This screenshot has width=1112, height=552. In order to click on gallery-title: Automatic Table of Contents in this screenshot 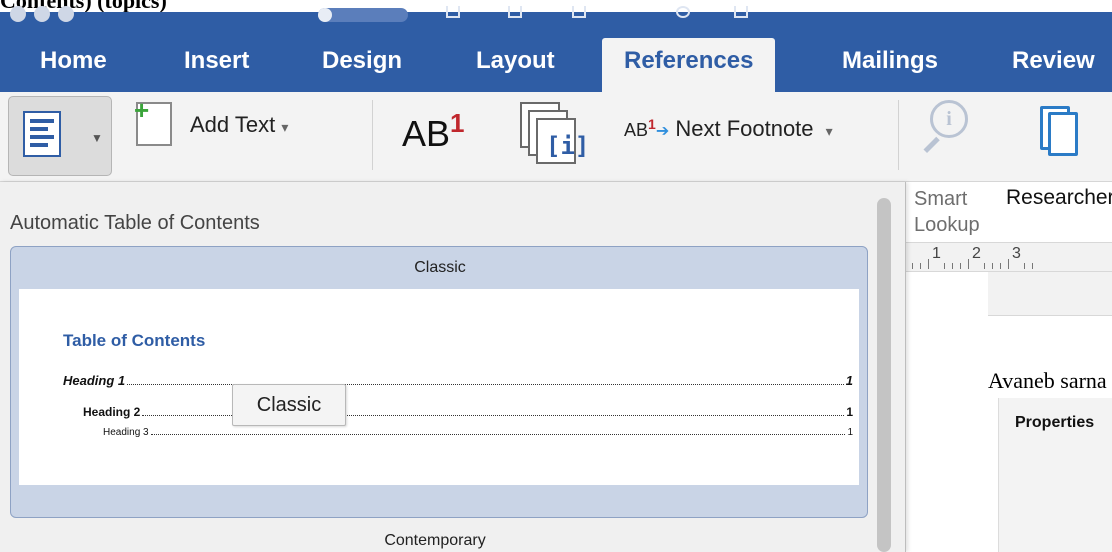, I will do `click(135, 223)`.